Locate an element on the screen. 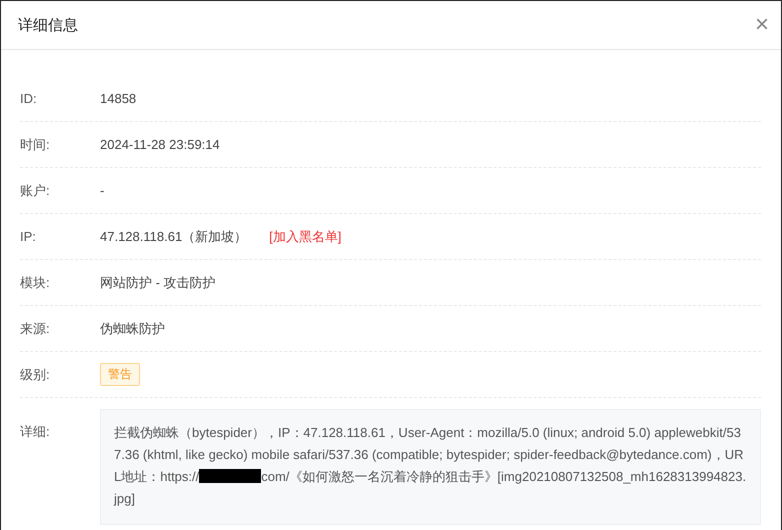 This screenshot has height=530, width=782. dialog-title: 详细信息 is located at coordinates (48, 25).